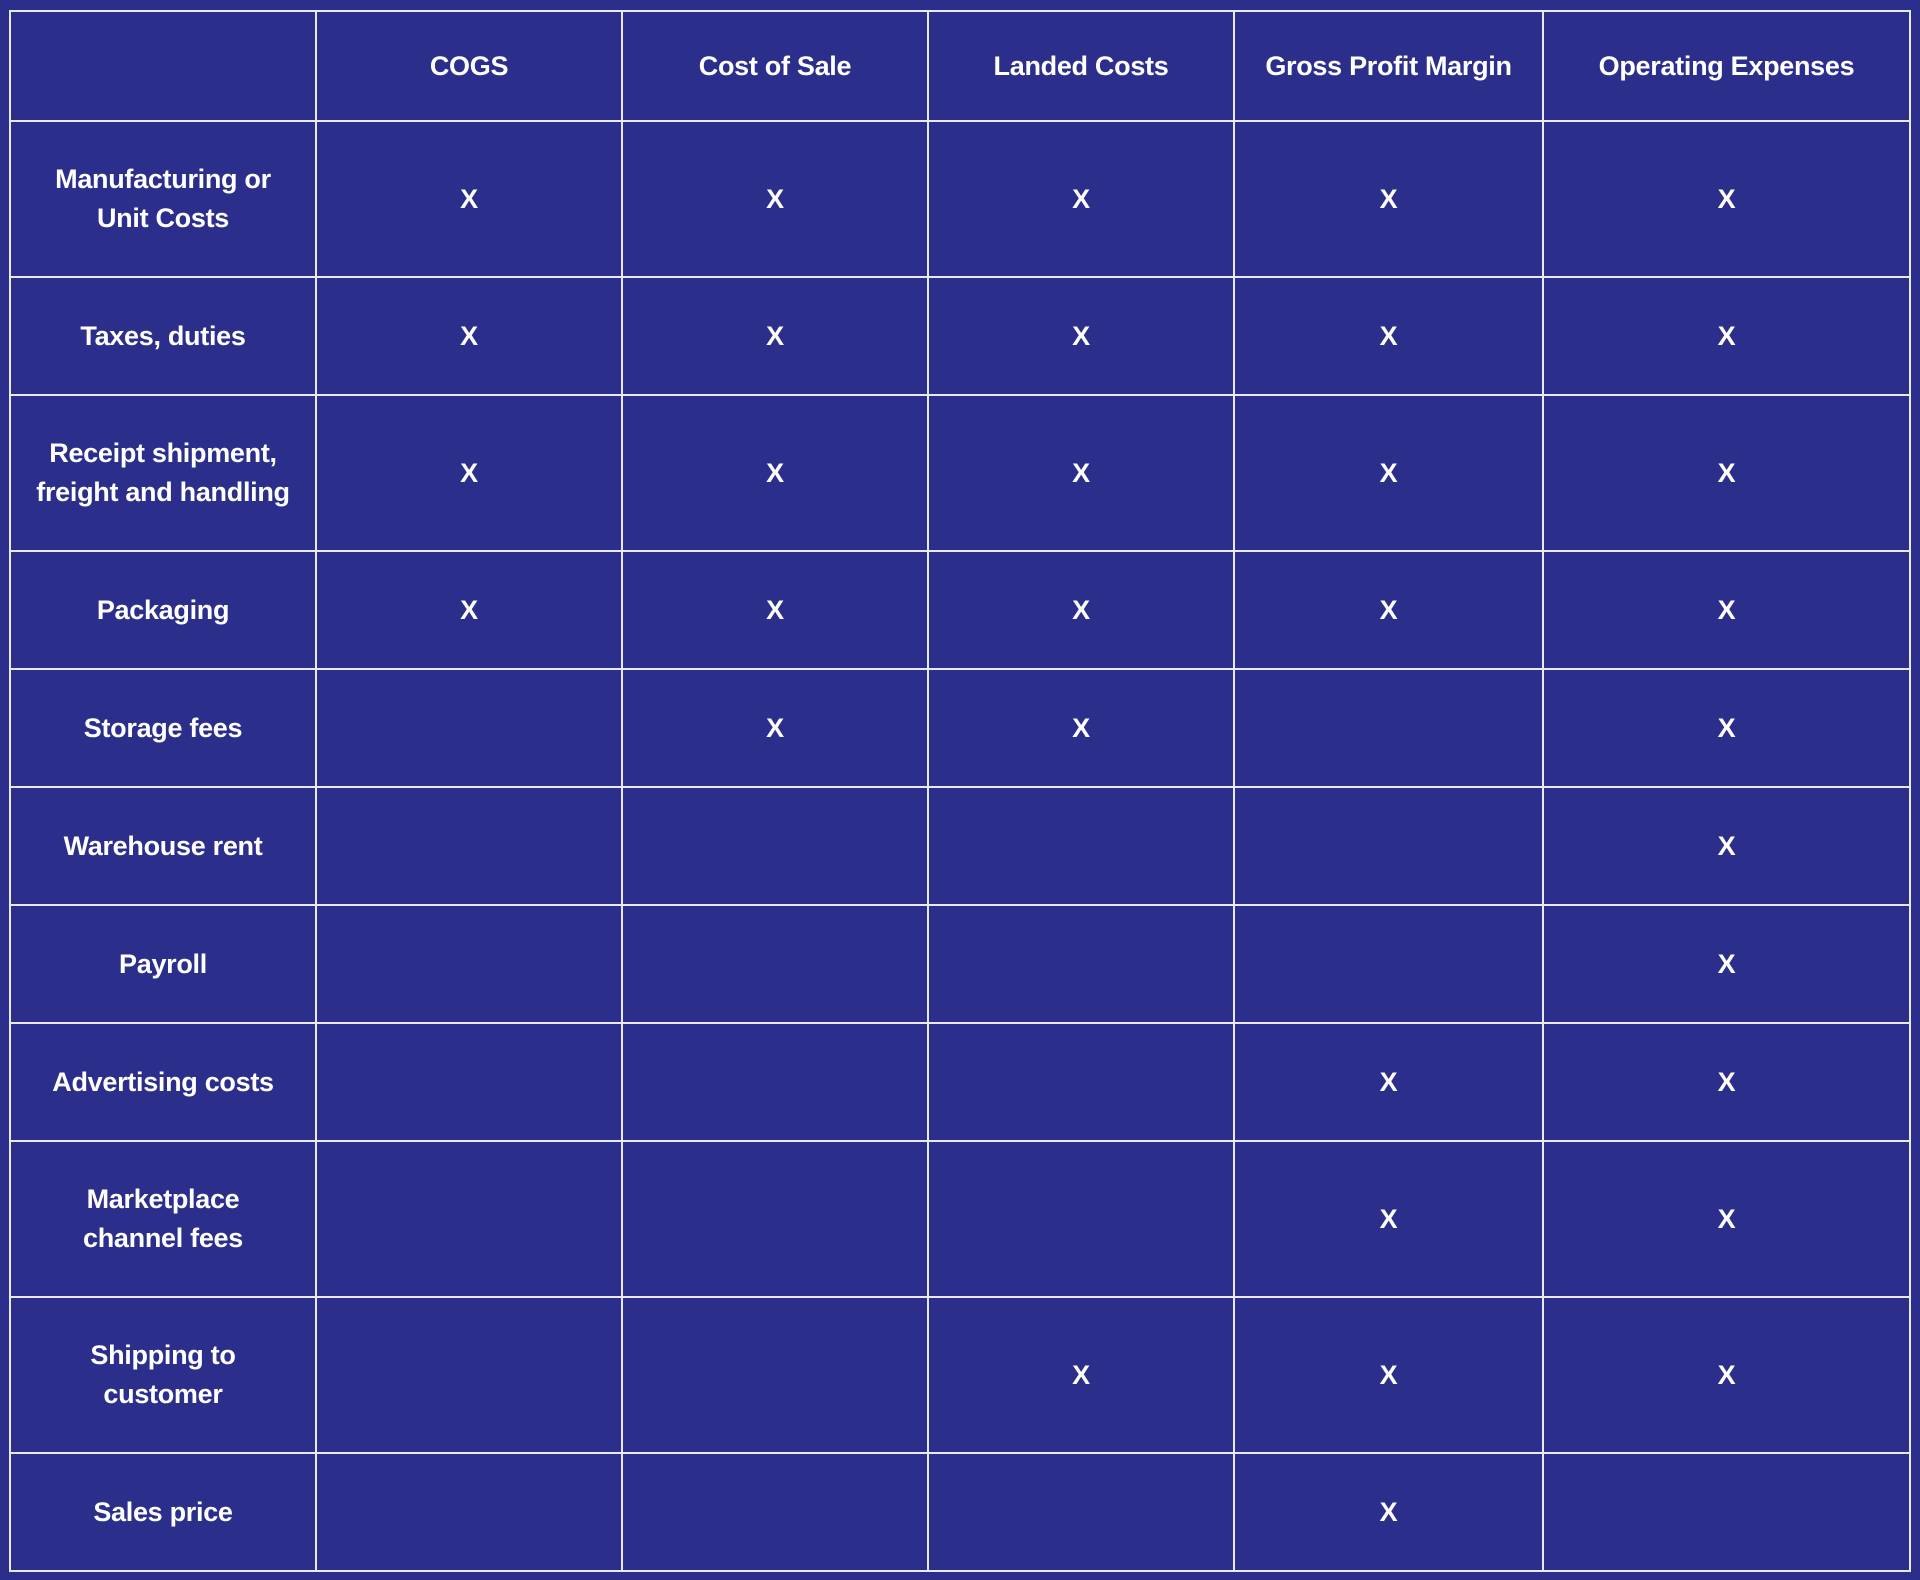 This screenshot has width=1920, height=1580. I want to click on row-label: Receipt shipment, freight and handling, so click(163, 473).